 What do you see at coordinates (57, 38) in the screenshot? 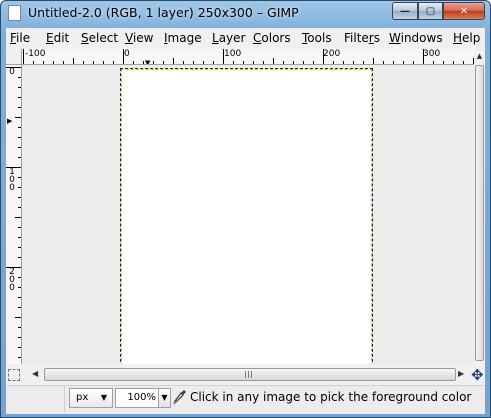
I see `menu-edit: Edit` at bounding box center [57, 38].